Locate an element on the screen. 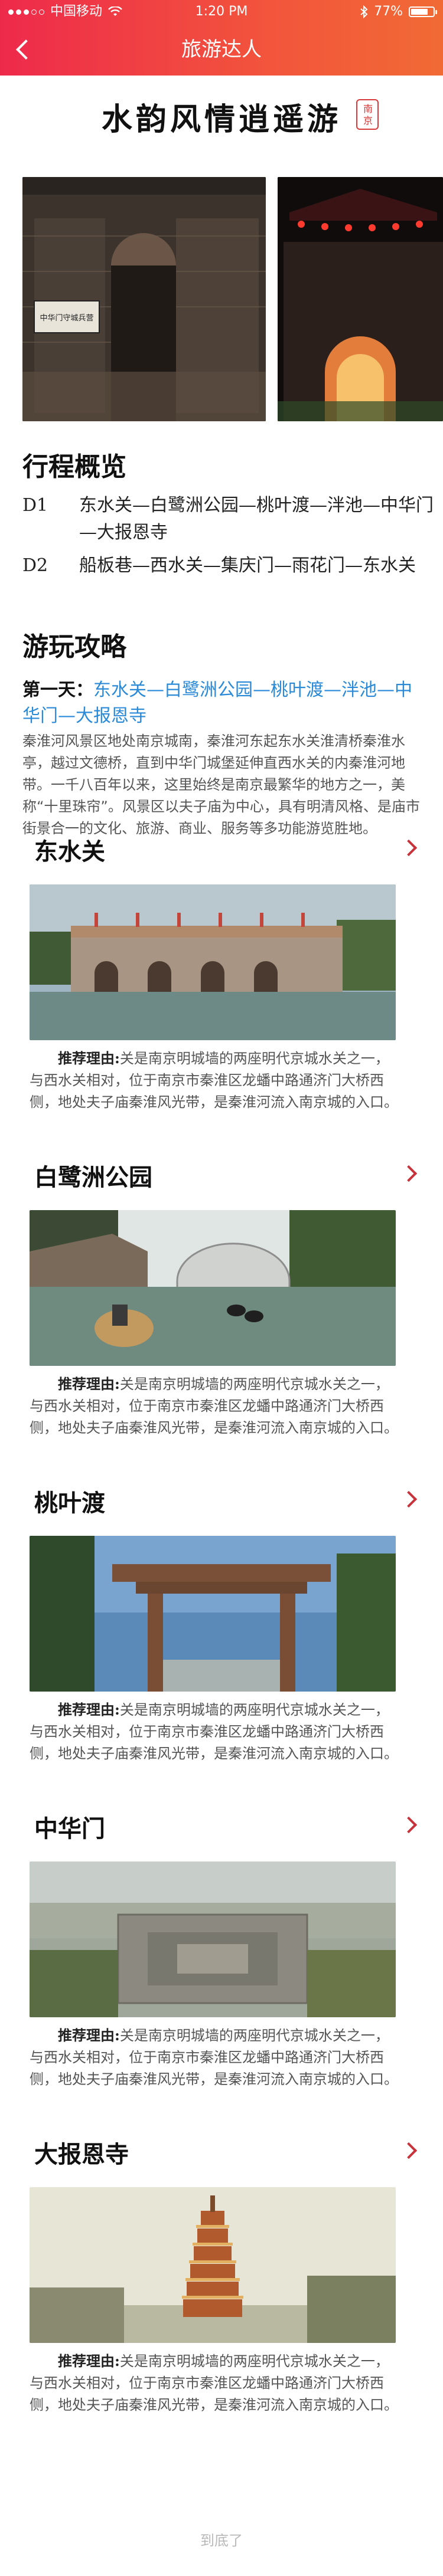  itinerary-row: D2 船板巷—西水关—集庆门—雨花门—东水关 is located at coordinates (223, 579).